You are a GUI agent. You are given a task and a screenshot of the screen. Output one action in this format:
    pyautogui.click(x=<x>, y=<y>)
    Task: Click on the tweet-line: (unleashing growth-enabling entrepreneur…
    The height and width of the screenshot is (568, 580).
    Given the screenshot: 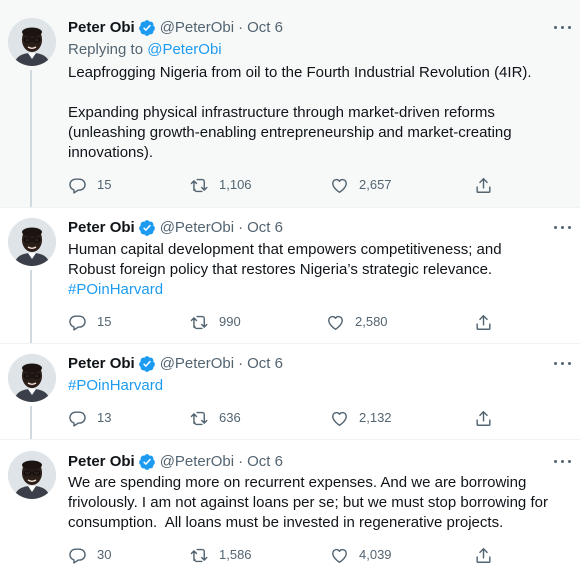 What is the action you would take?
    pyautogui.click(x=290, y=132)
    